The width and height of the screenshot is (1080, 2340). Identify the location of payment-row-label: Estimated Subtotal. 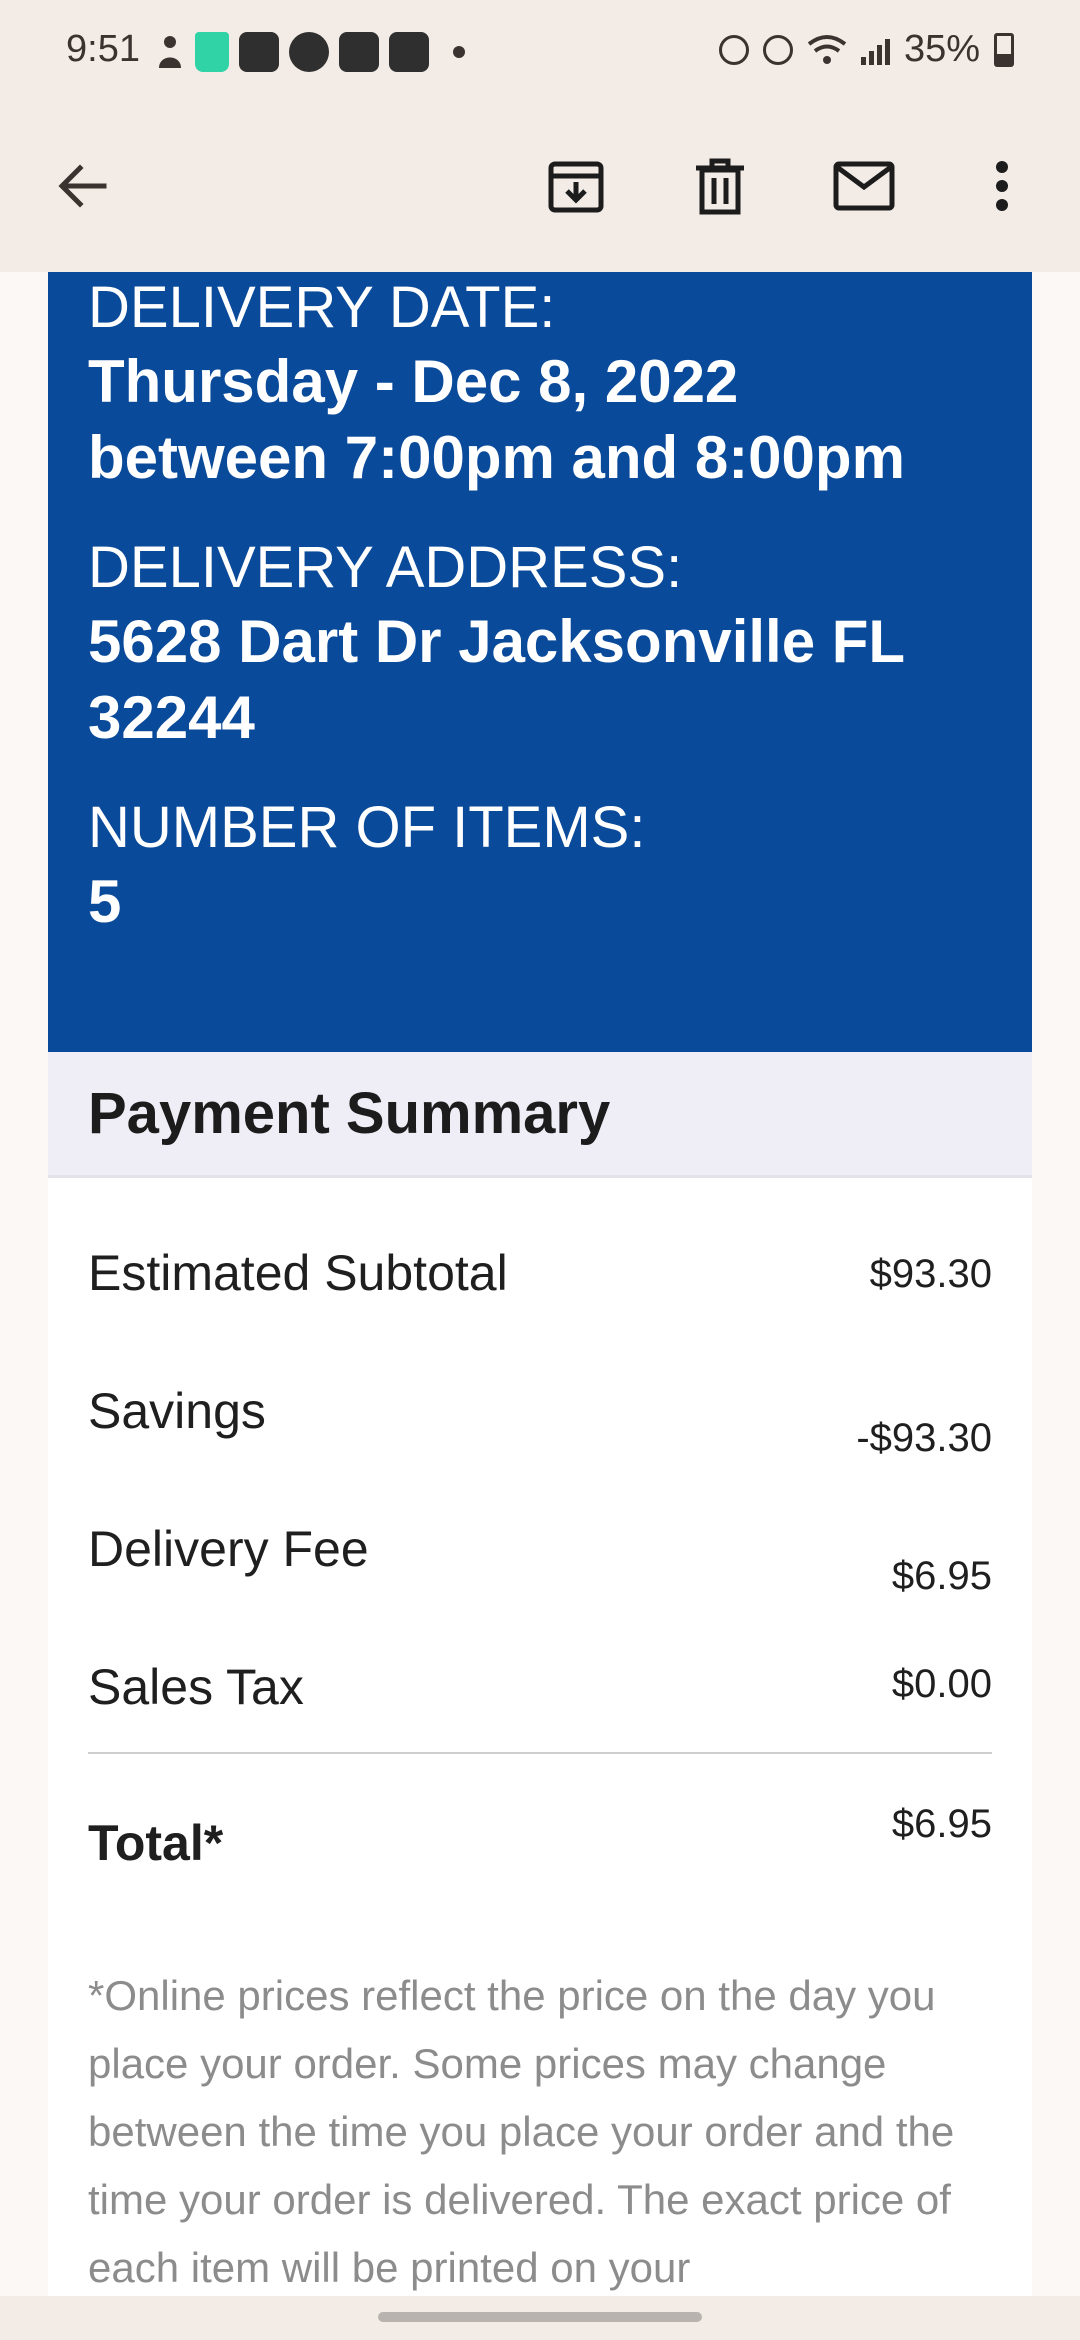
(298, 1273).